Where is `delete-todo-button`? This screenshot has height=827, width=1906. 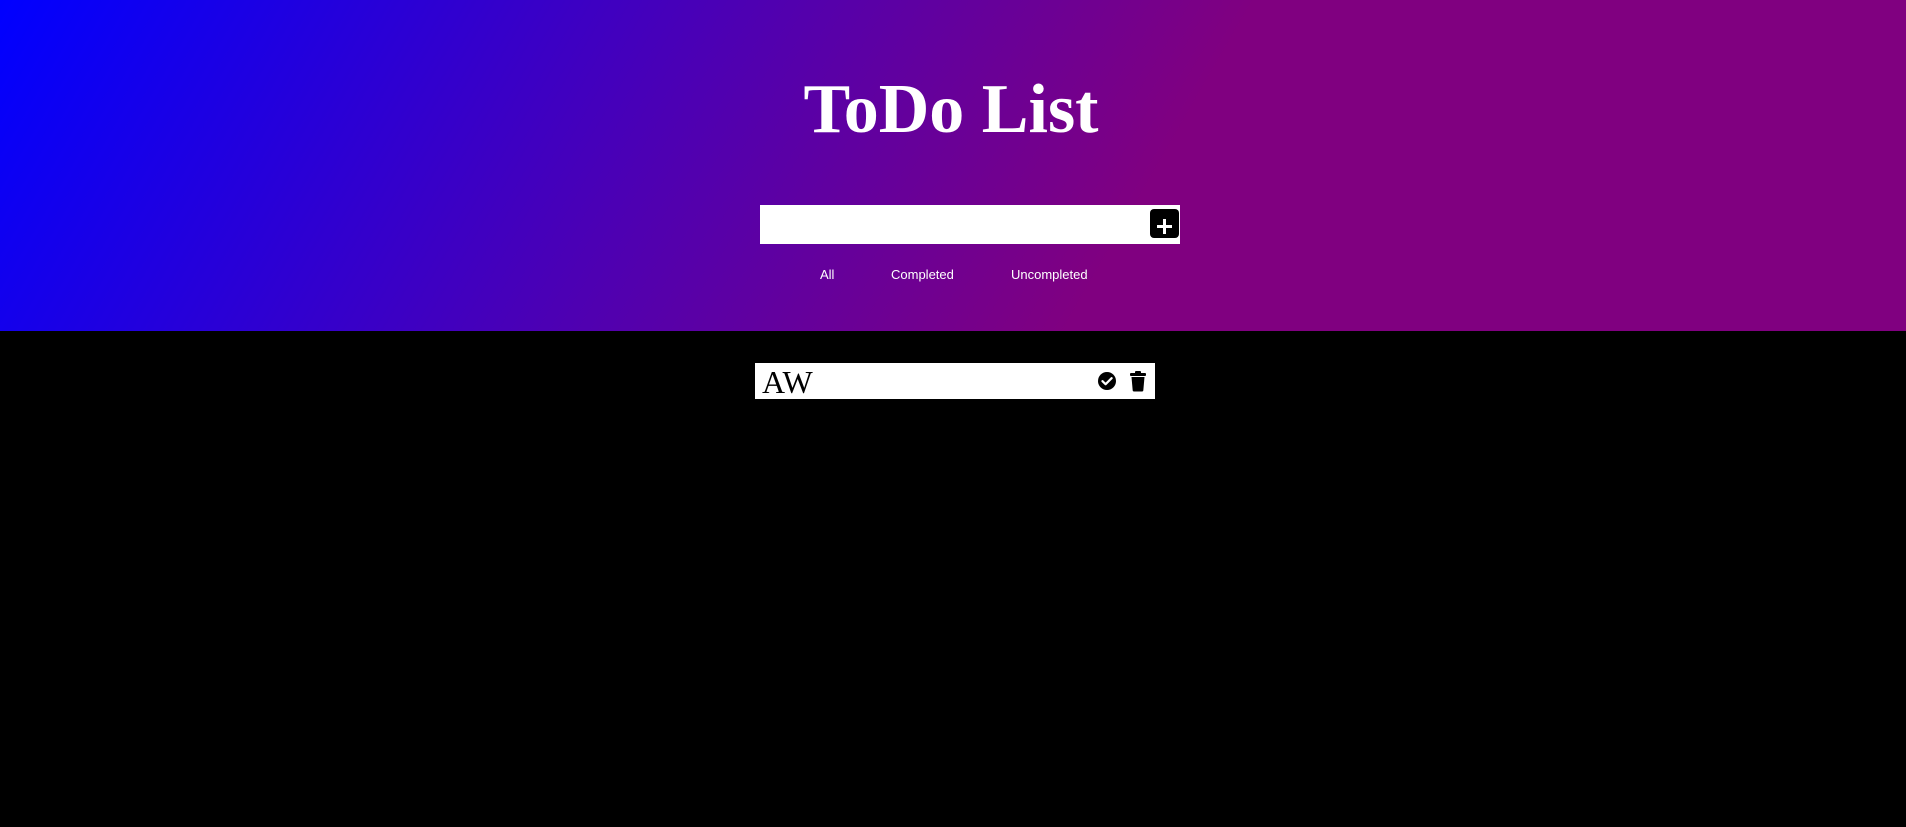
delete-todo-button is located at coordinates (1138, 381).